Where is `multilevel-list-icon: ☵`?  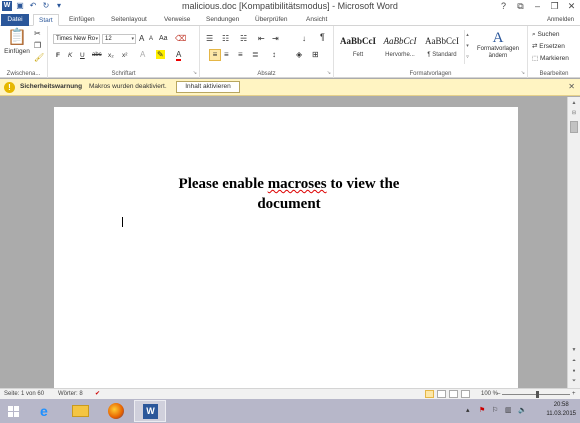 multilevel-list-icon: ☵ is located at coordinates (243, 38).